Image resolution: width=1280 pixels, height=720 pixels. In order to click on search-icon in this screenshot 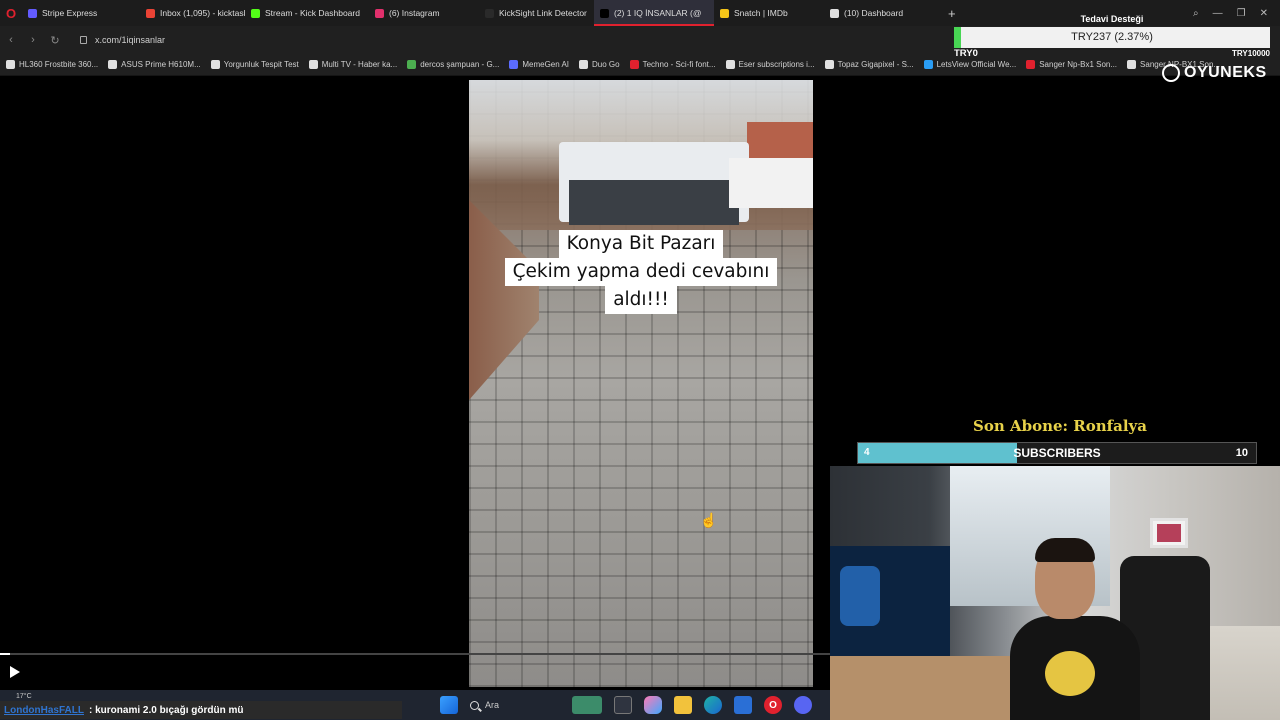, I will do `click(474, 705)`.